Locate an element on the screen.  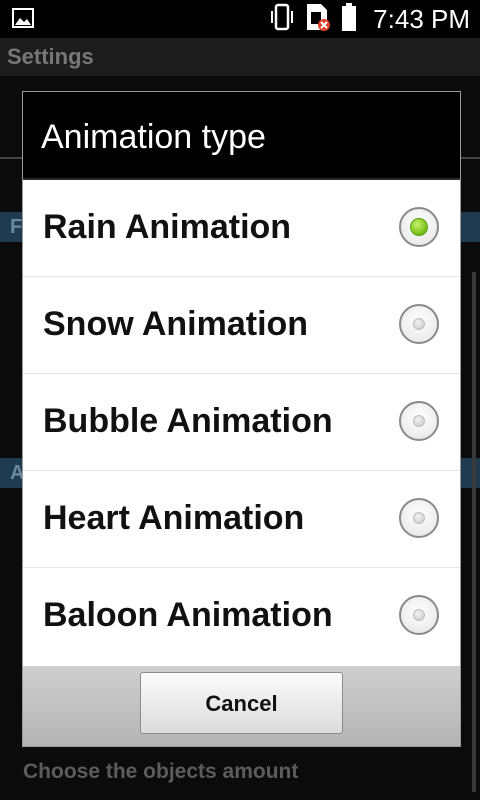
cancel-button: Cancel is located at coordinates (241, 703).